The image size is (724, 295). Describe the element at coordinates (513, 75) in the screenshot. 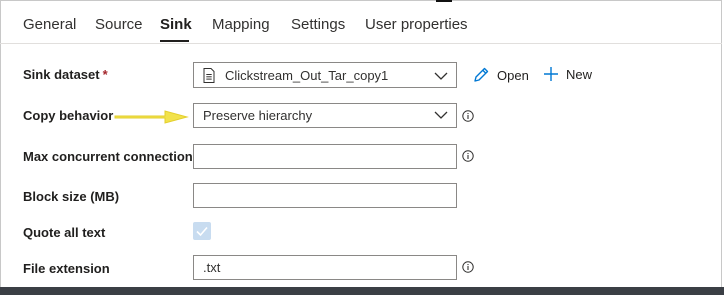

I see `open-label: Open` at that location.